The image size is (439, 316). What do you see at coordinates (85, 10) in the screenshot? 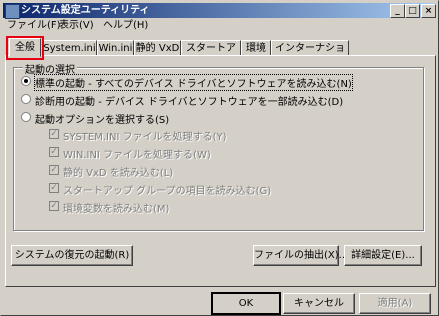
I see `window-title: システム設定ユーティリティ` at bounding box center [85, 10].